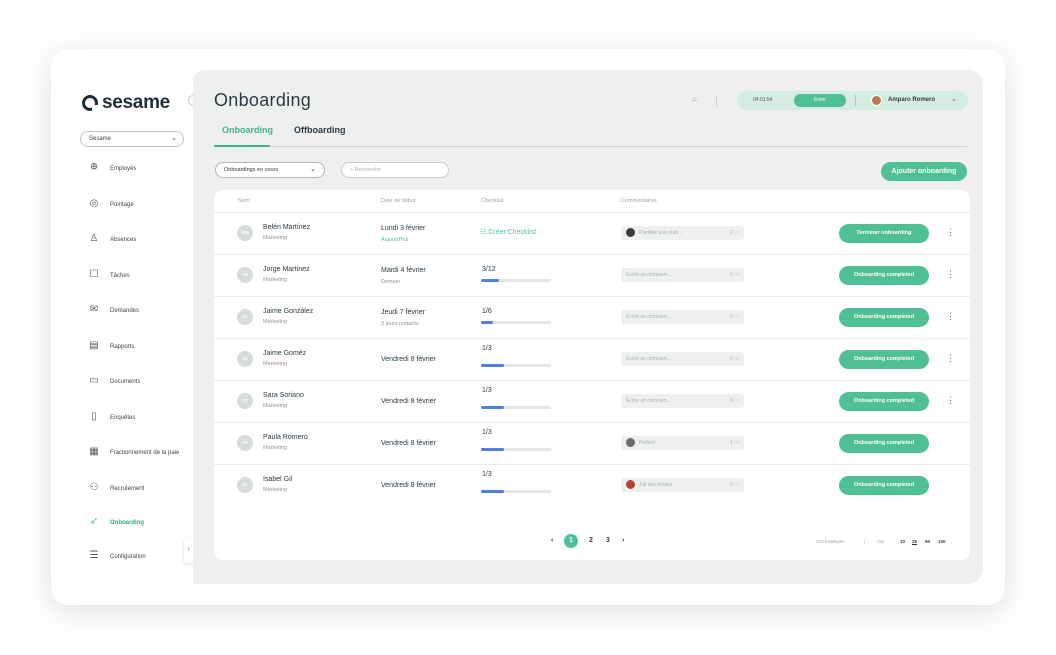 This screenshot has height=655, width=1056. I want to click on tab-onboarding: Onboarding, so click(247, 130).